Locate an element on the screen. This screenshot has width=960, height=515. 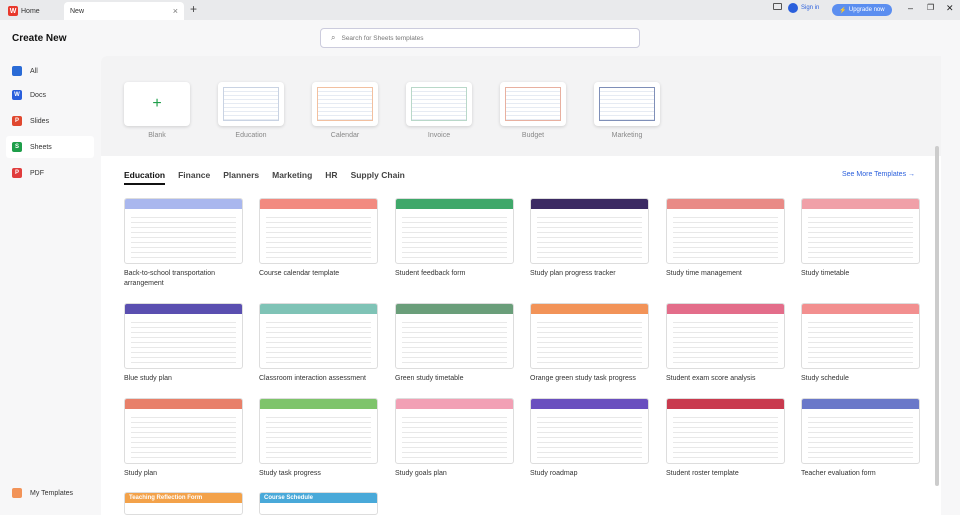
template-name: Study schedule is located at coordinates (862, 379).